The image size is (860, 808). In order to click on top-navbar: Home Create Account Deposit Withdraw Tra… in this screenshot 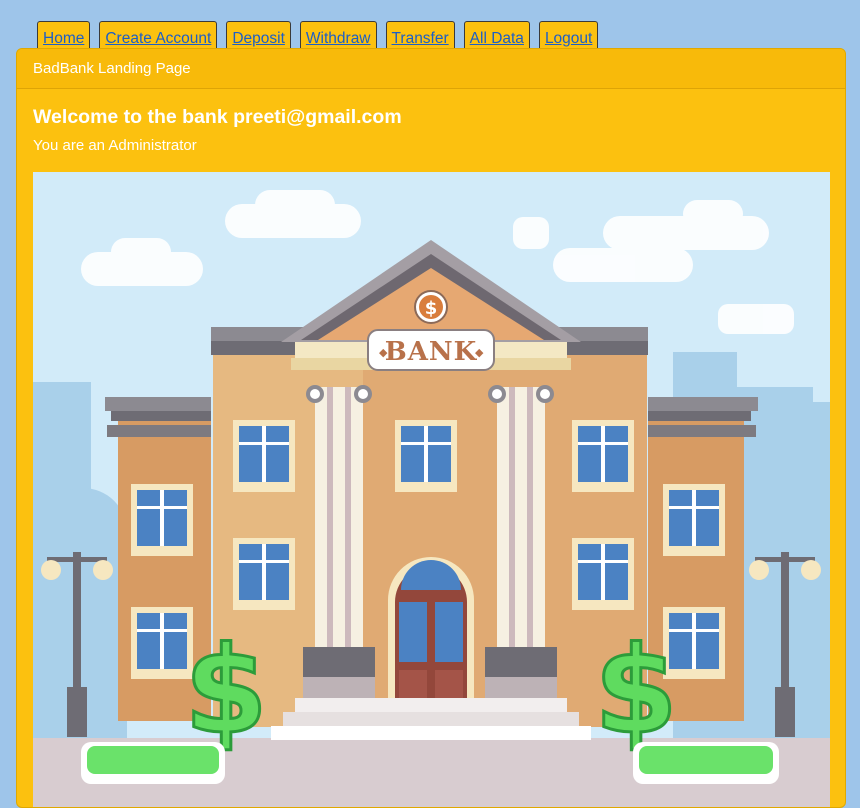, I will do `click(318, 35)`.